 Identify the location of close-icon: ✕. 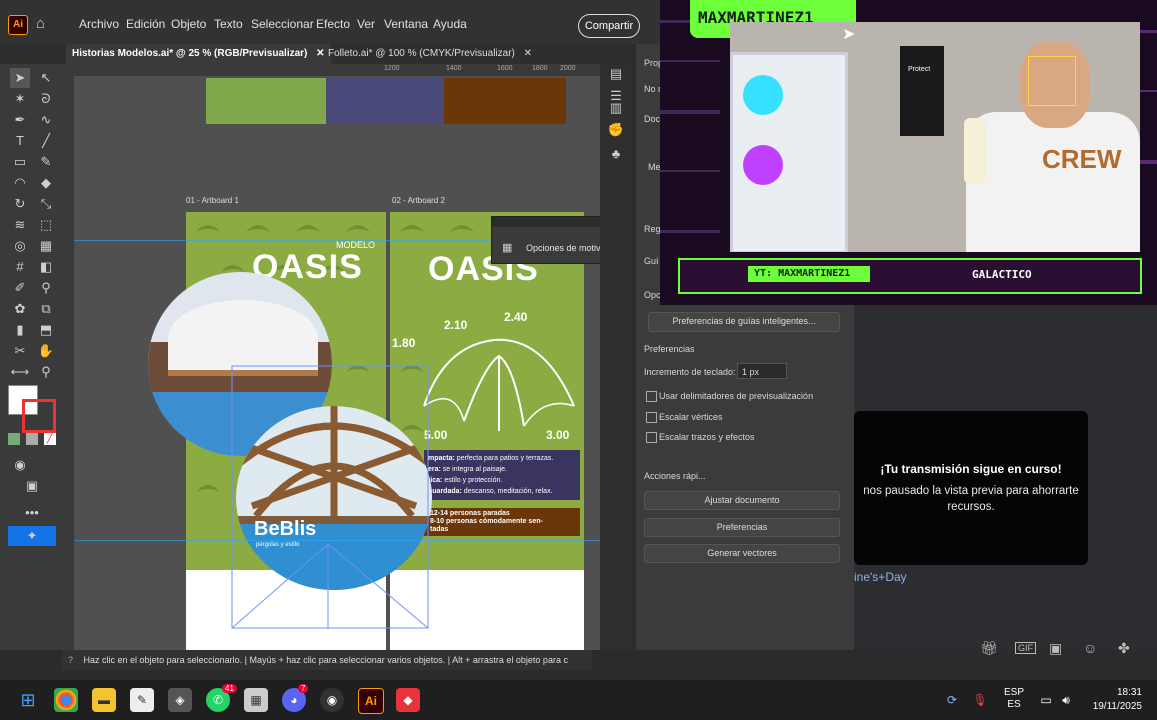
(528, 53).